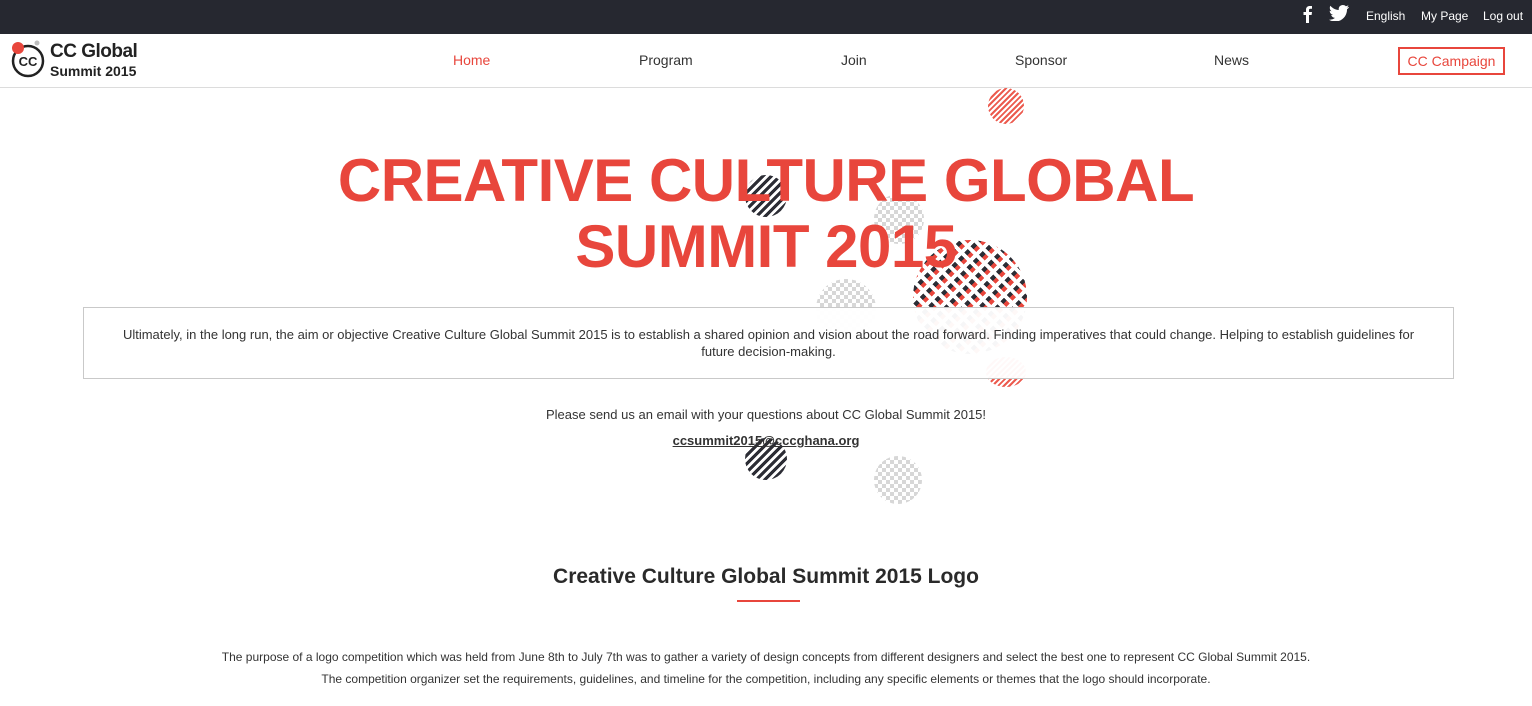  Describe the element at coordinates (766, 180) in the screenshot. I see `hero-title-line1: CREATIVE CULTURE GLOBAL` at that location.